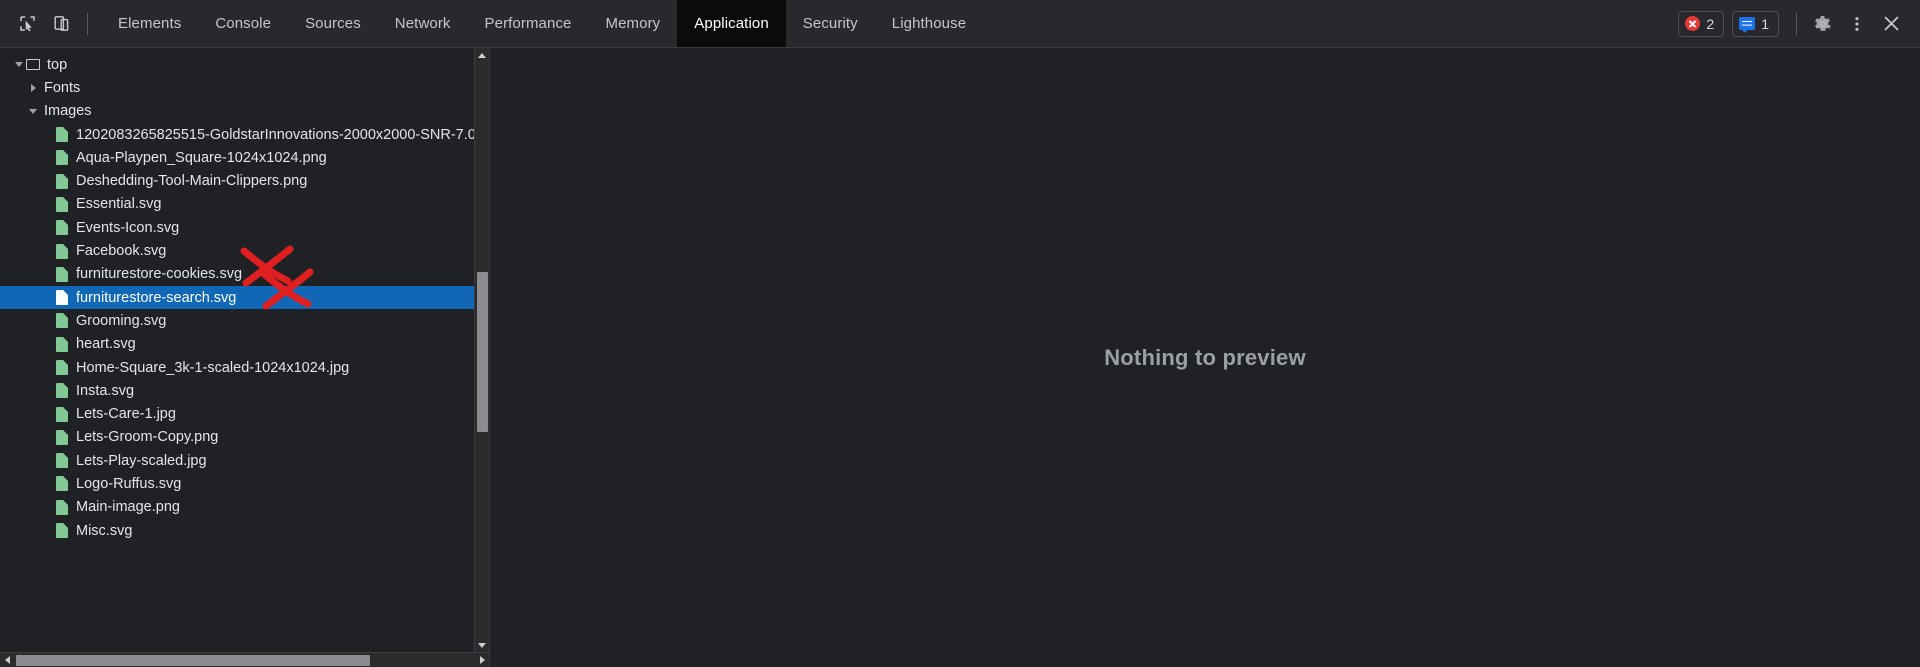  I want to click on tree-item-file: Insta.svg, so click(244, 390).